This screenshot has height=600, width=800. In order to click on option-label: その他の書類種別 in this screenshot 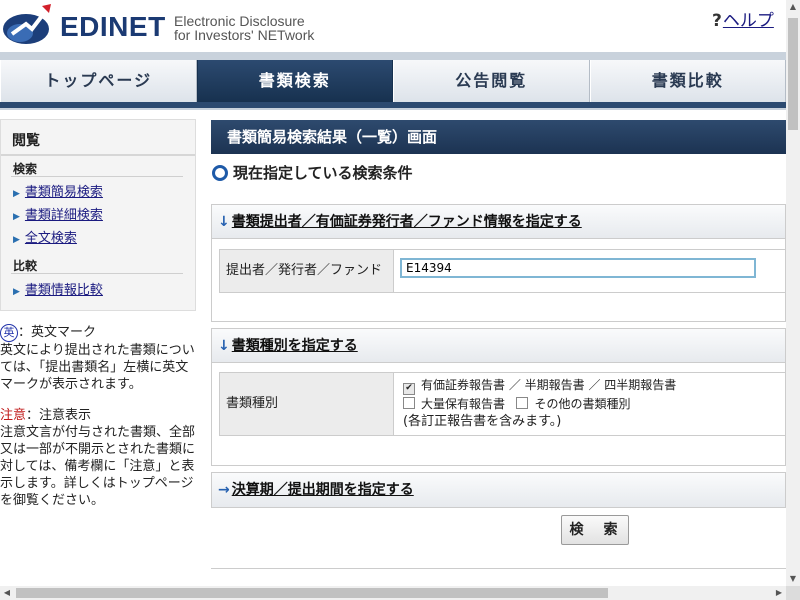, I will do `click(582, 404)`.